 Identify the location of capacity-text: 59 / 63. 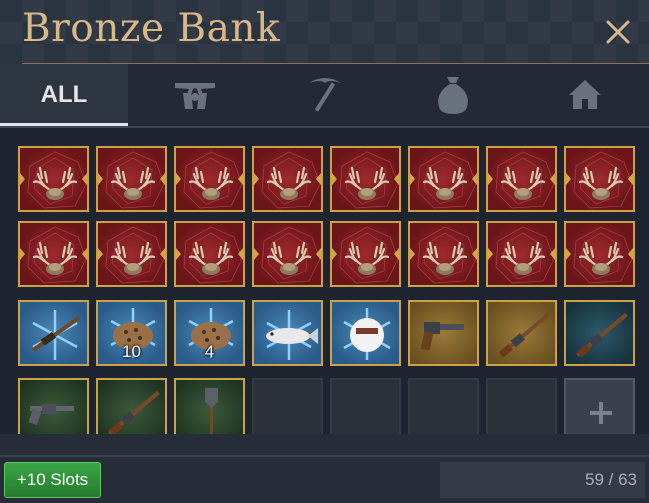
(611, 479).